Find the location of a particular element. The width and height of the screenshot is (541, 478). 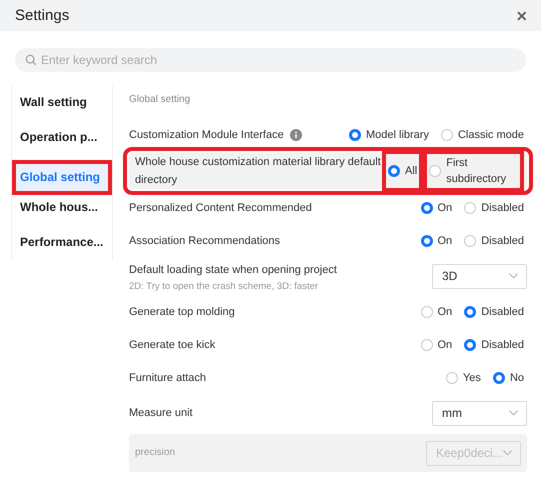

radio-option: Model library is located at coordinates (389, 134).